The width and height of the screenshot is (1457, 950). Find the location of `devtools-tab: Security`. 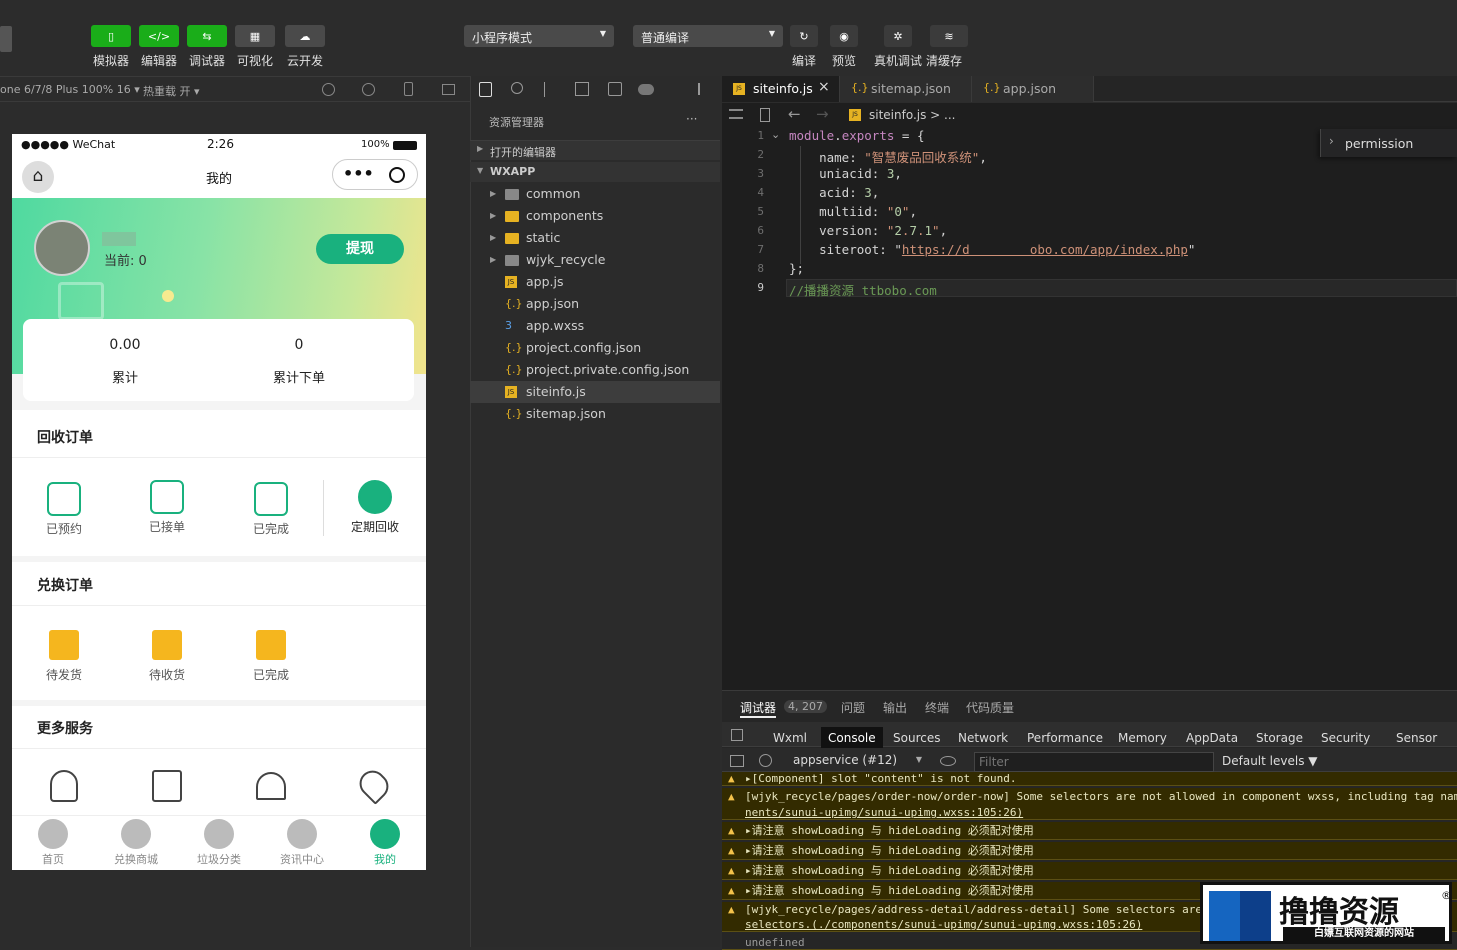

devtools-tab: Security is located at coordinates (1345, 738).